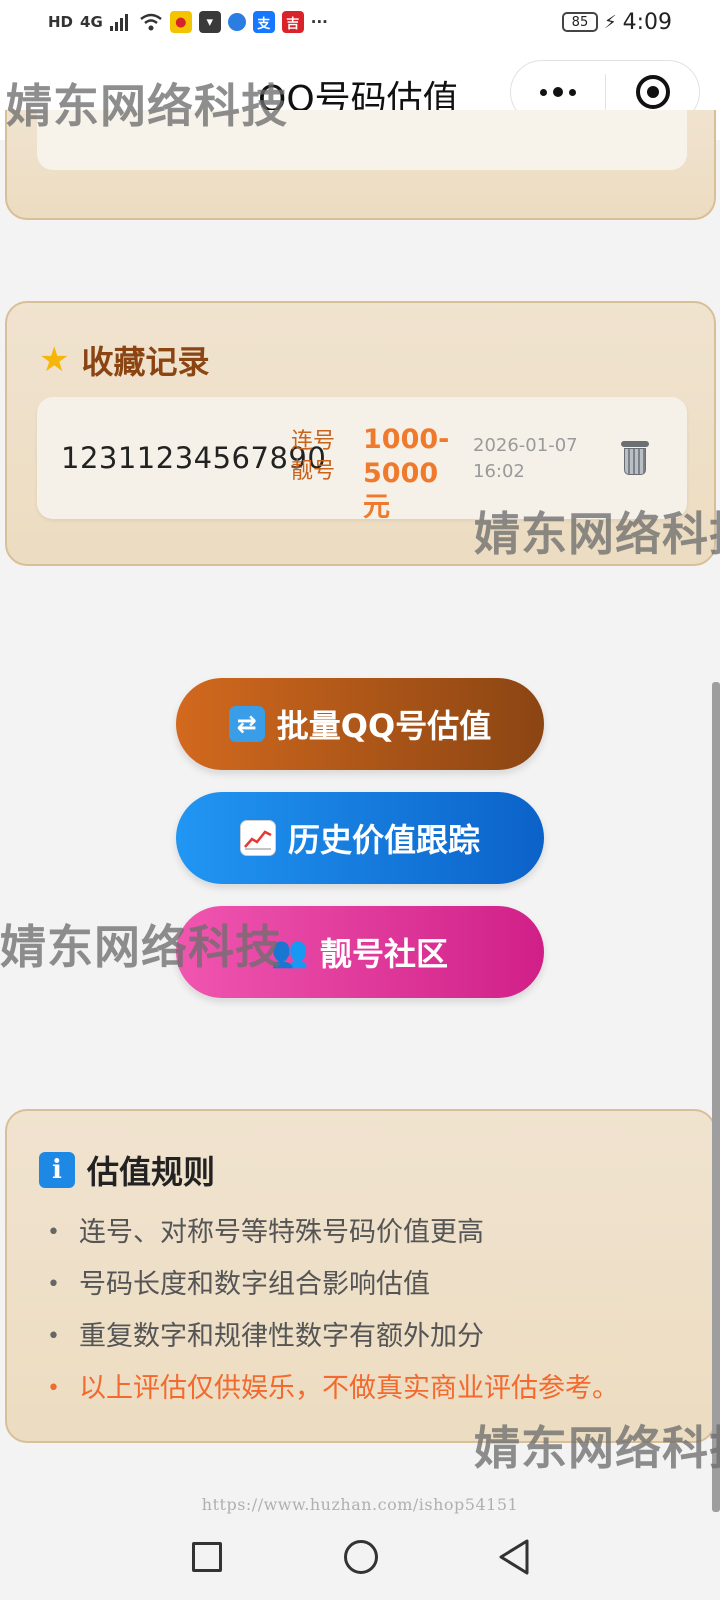 This screenshot has height=1600, width=720. I want to click on rules-title: i 估值规则, so click(127, 1170).